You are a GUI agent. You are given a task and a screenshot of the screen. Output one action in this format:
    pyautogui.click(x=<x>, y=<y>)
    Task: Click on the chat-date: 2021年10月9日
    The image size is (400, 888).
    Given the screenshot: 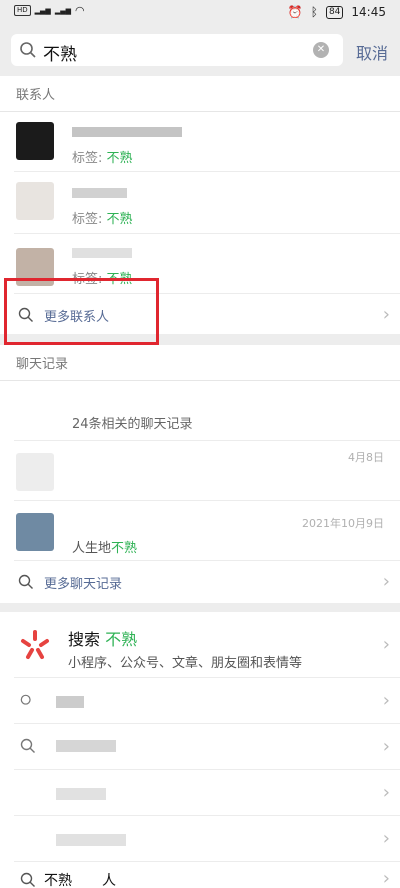 What is the action you would take?
    pyautogui.click(x=343, y=523)
    